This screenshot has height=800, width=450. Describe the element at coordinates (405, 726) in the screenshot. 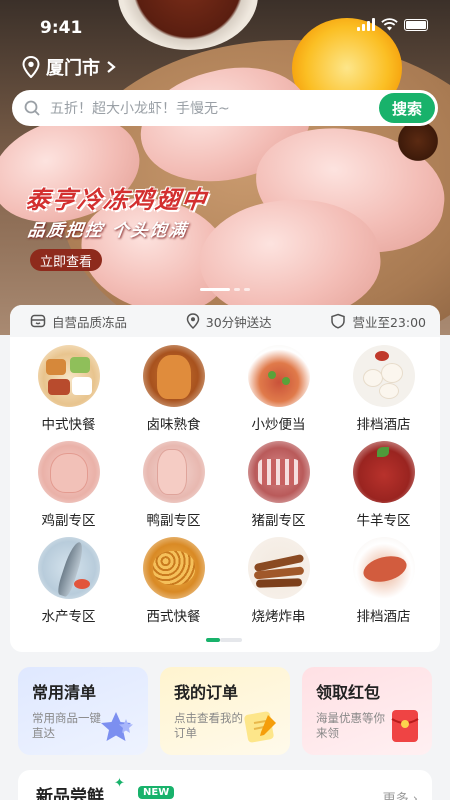

I see `red-envelope-icon` at that location.